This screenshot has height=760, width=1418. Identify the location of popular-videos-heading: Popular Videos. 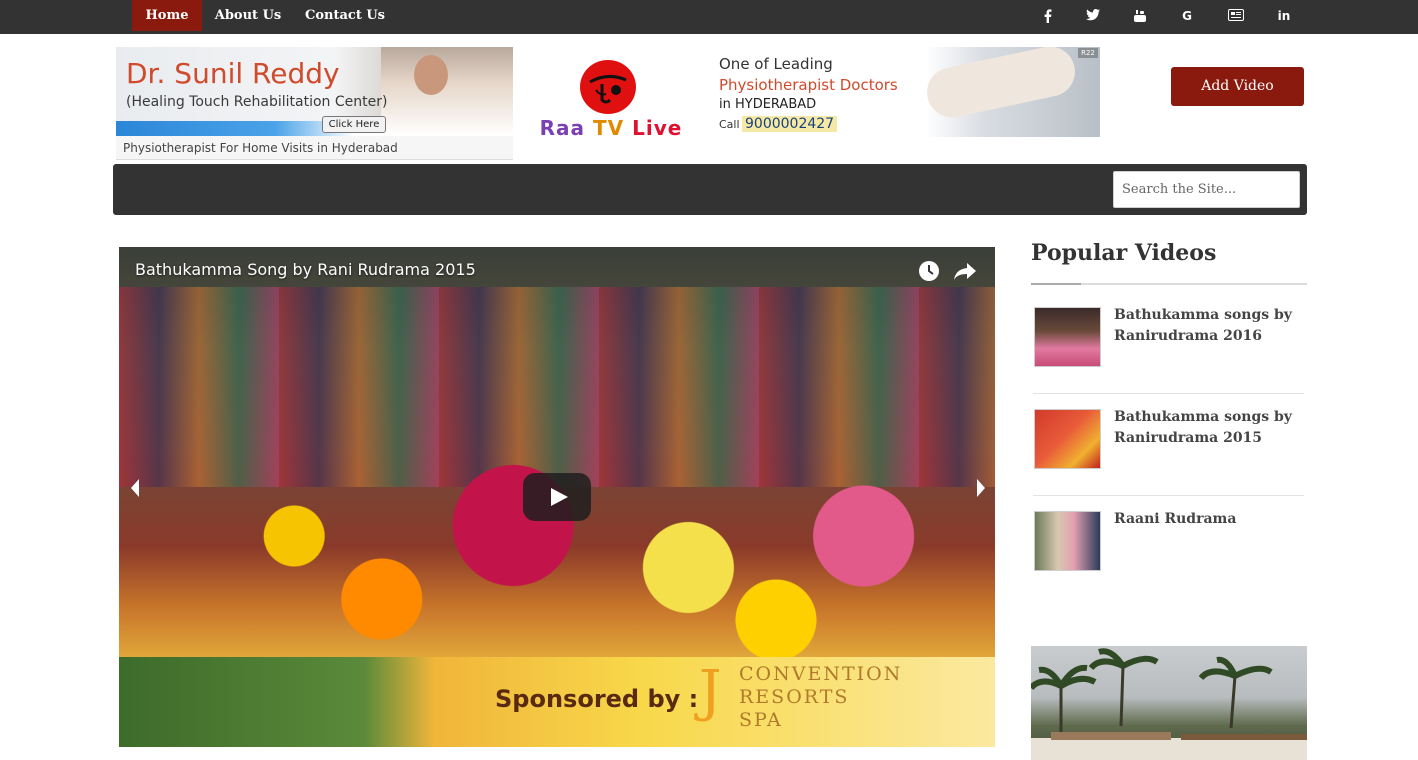
(1124, 253).